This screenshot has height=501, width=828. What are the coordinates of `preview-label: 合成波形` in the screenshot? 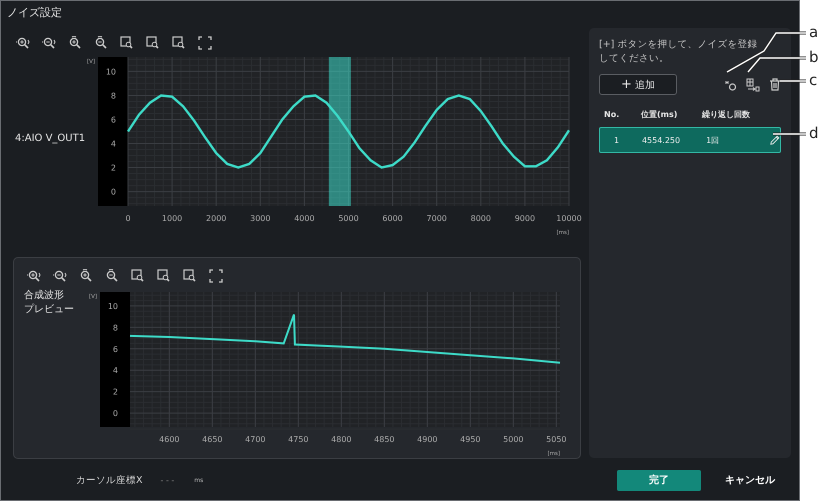 It's located at (44, 296).